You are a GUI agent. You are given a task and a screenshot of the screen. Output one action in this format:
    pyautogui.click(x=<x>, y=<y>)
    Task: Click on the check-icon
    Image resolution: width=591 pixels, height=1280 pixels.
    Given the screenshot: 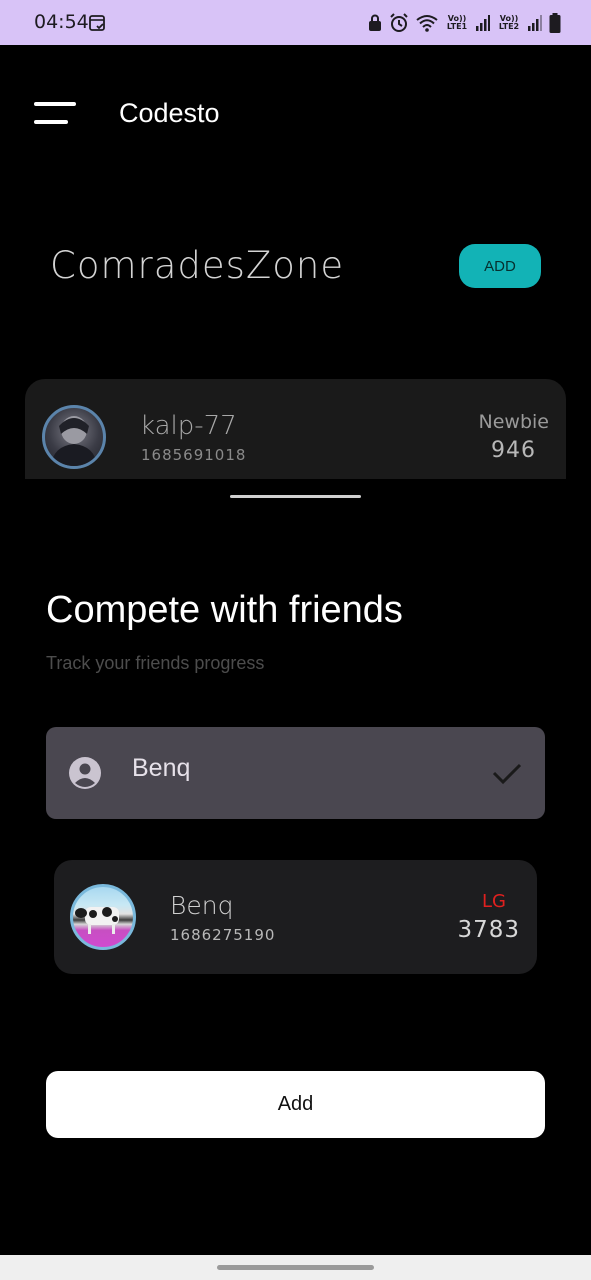 What is the action you would take?
    pyautogui.click(x=507, y=773)
    